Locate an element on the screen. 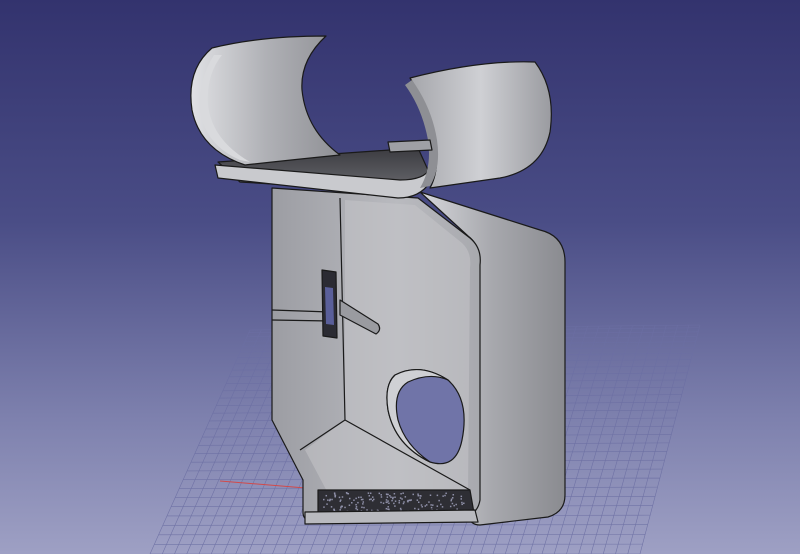  tray-lip is located at coordinates (391, 517).